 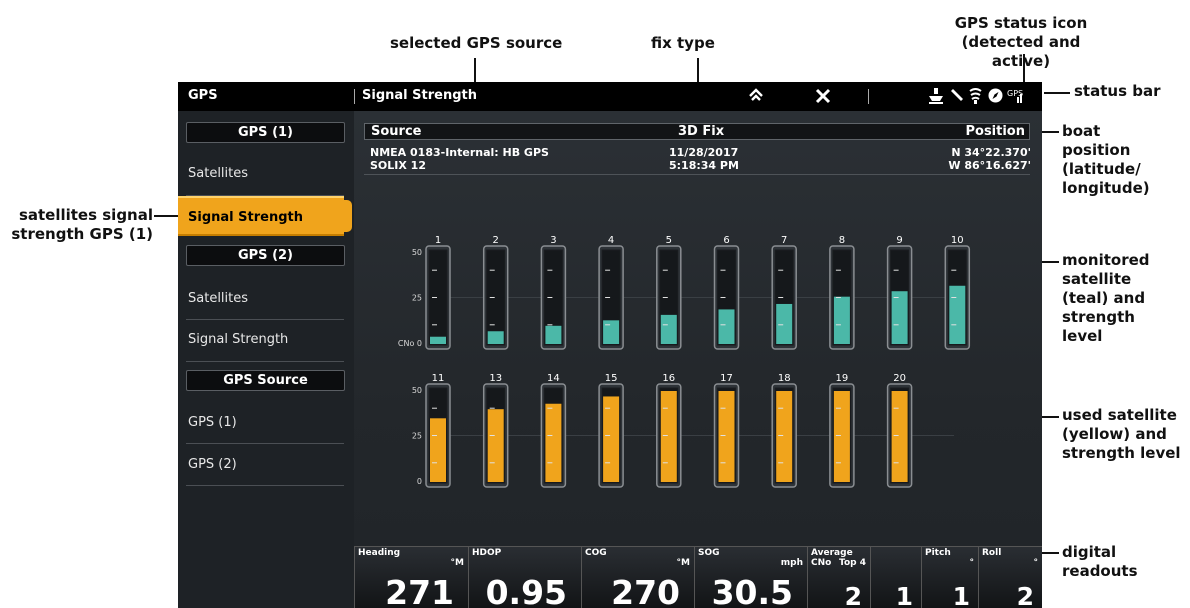 I want to click on annotation-gps-status-icon: GPS status icon (detected and active), so click(x=1021, y=42).